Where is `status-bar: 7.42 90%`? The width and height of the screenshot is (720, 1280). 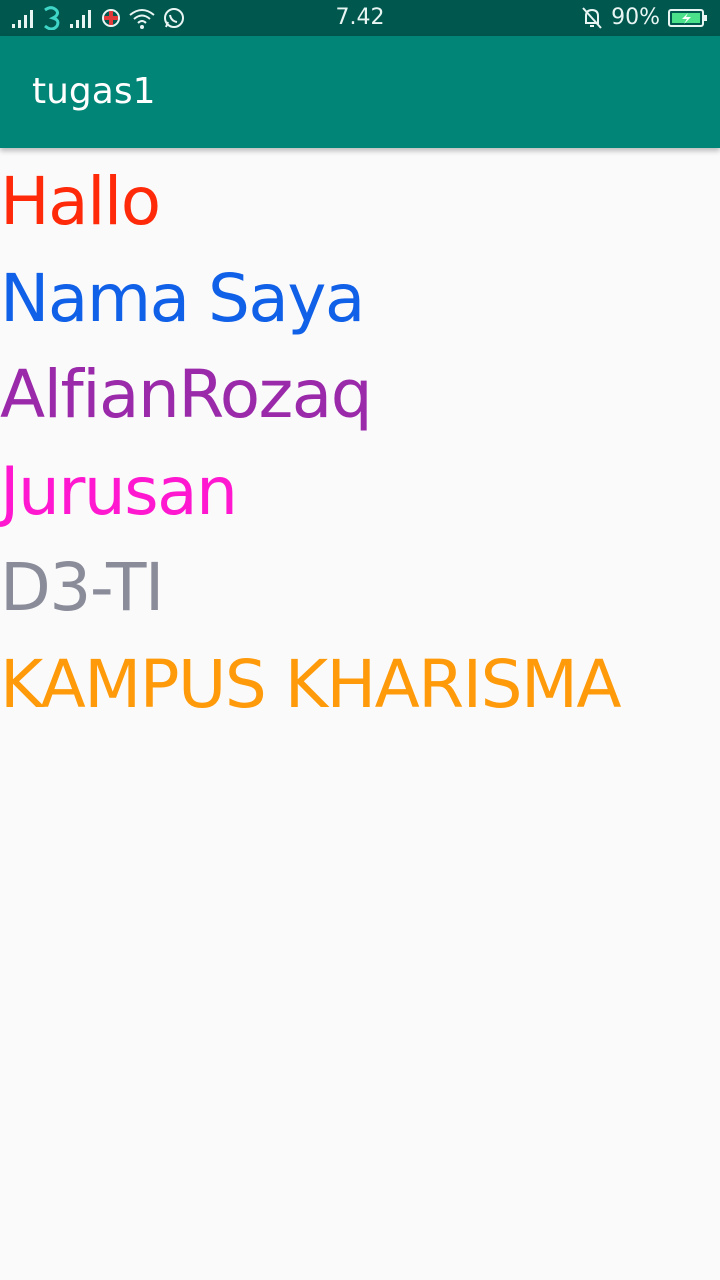 status-bar: 7.42 90% is located at coordinates (360, 18).